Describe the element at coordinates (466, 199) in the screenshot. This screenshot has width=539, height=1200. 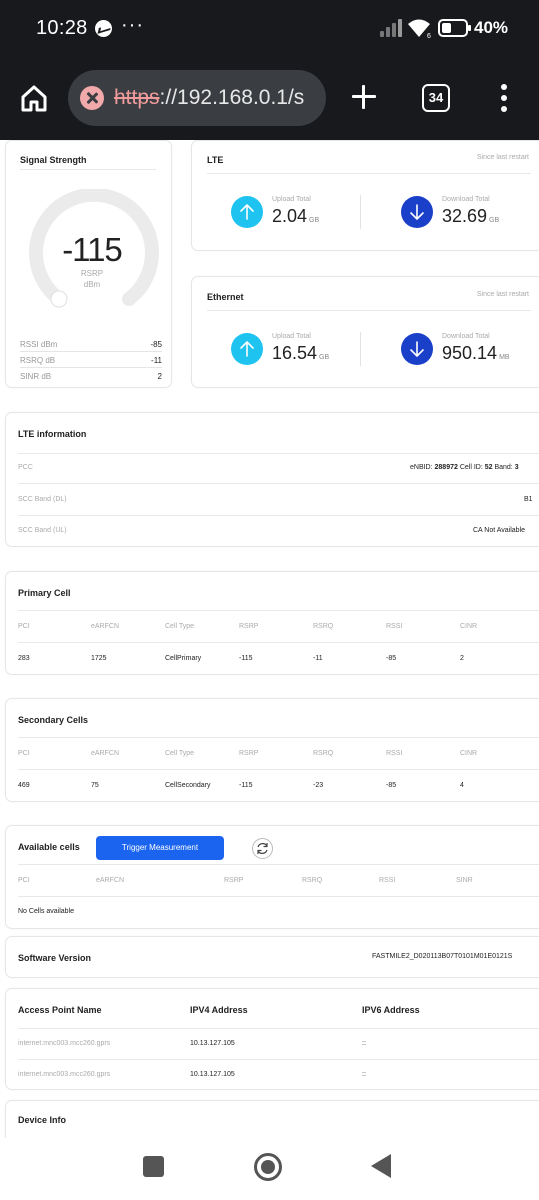
I see `download-label: Download Total` at that location.